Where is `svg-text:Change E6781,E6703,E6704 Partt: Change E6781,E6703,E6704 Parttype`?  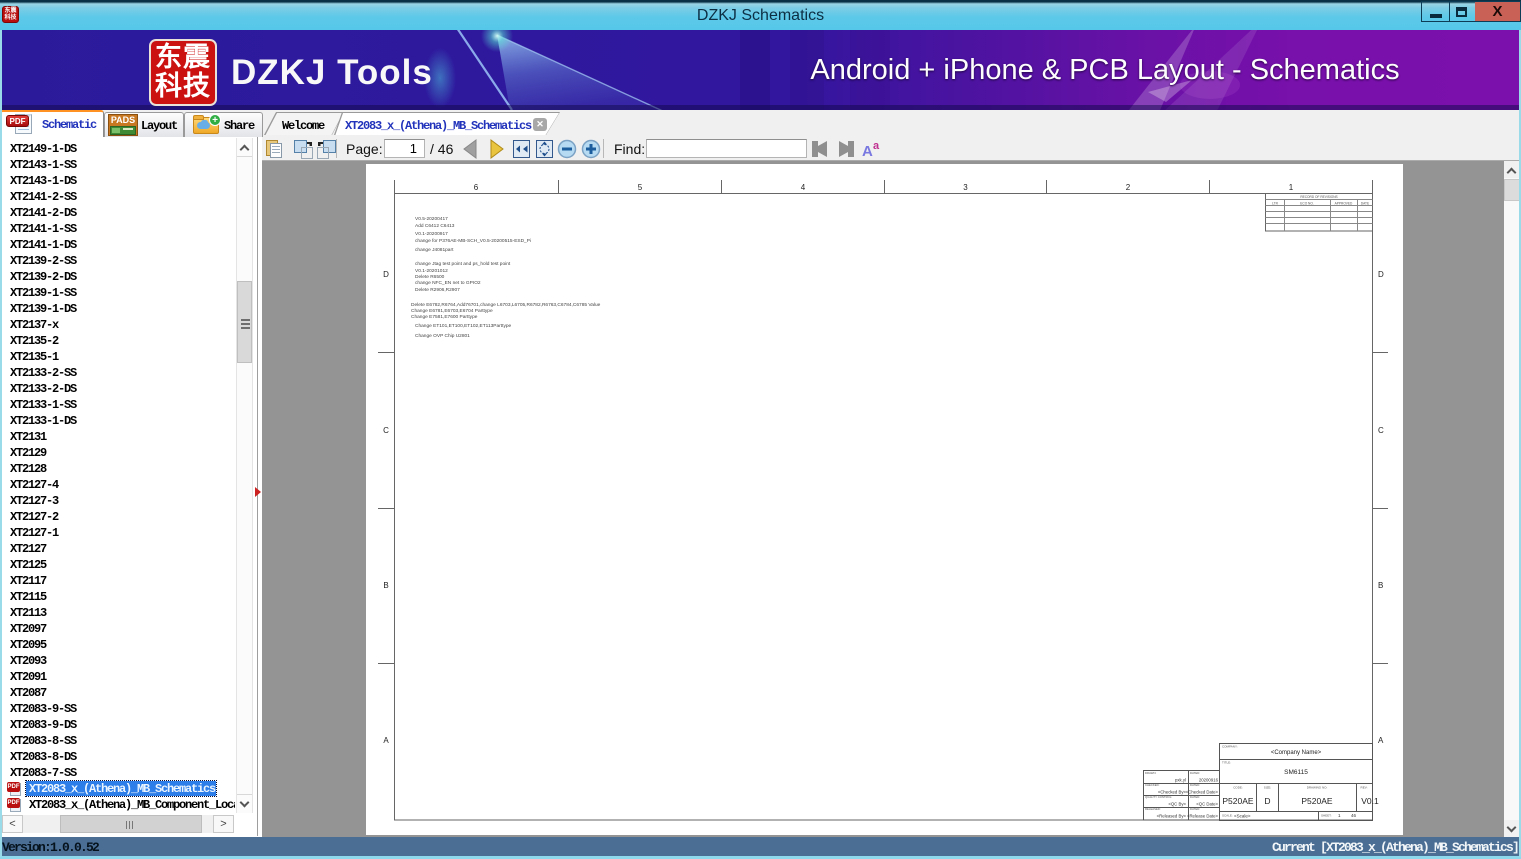
svg-text:Change E6781,E6703,E6704 Partt: Change E6781,E6703,E6704 Parttype is located at coordinates (452, 311).